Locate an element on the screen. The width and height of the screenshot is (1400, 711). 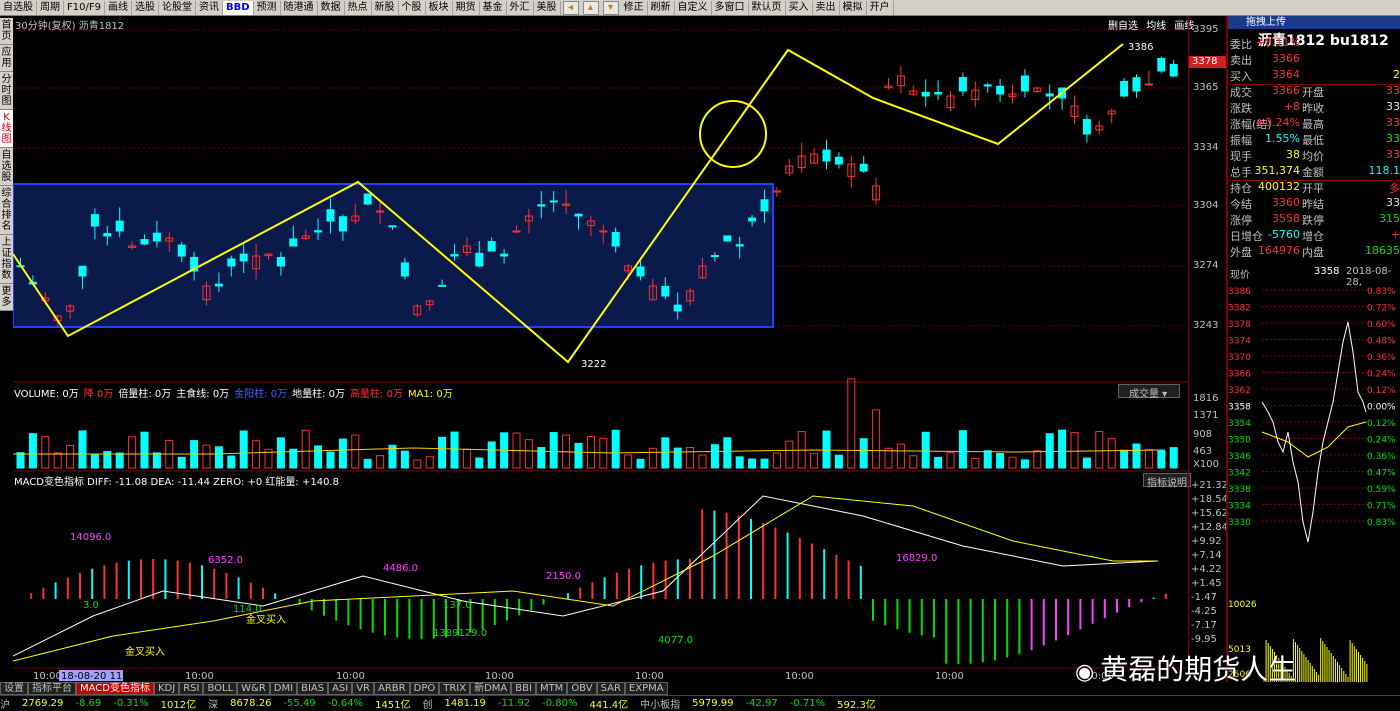
indicator-tab-6: W&R is located at coordinates (253, 688).